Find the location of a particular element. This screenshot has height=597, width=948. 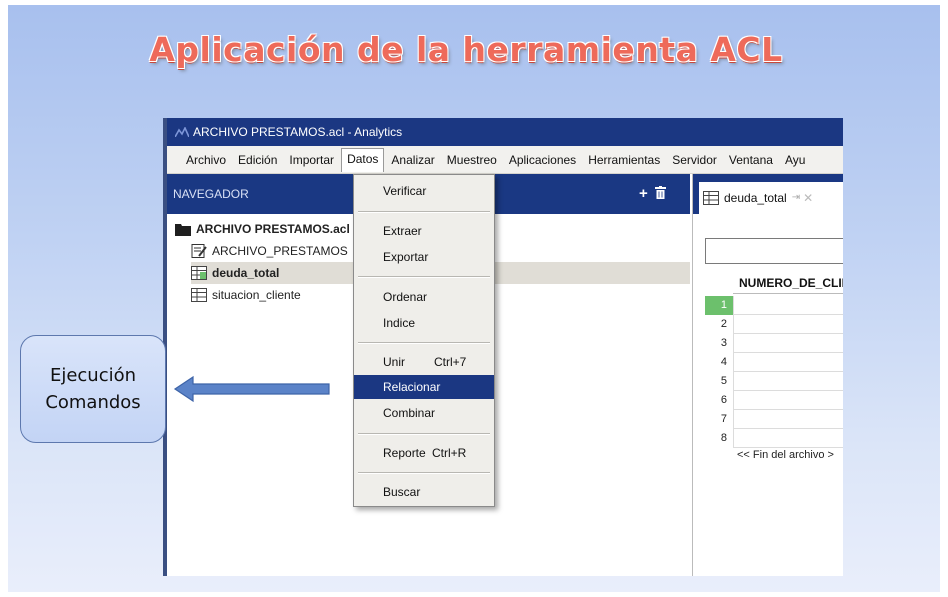

filter-input is located at coordinates (774, 251).